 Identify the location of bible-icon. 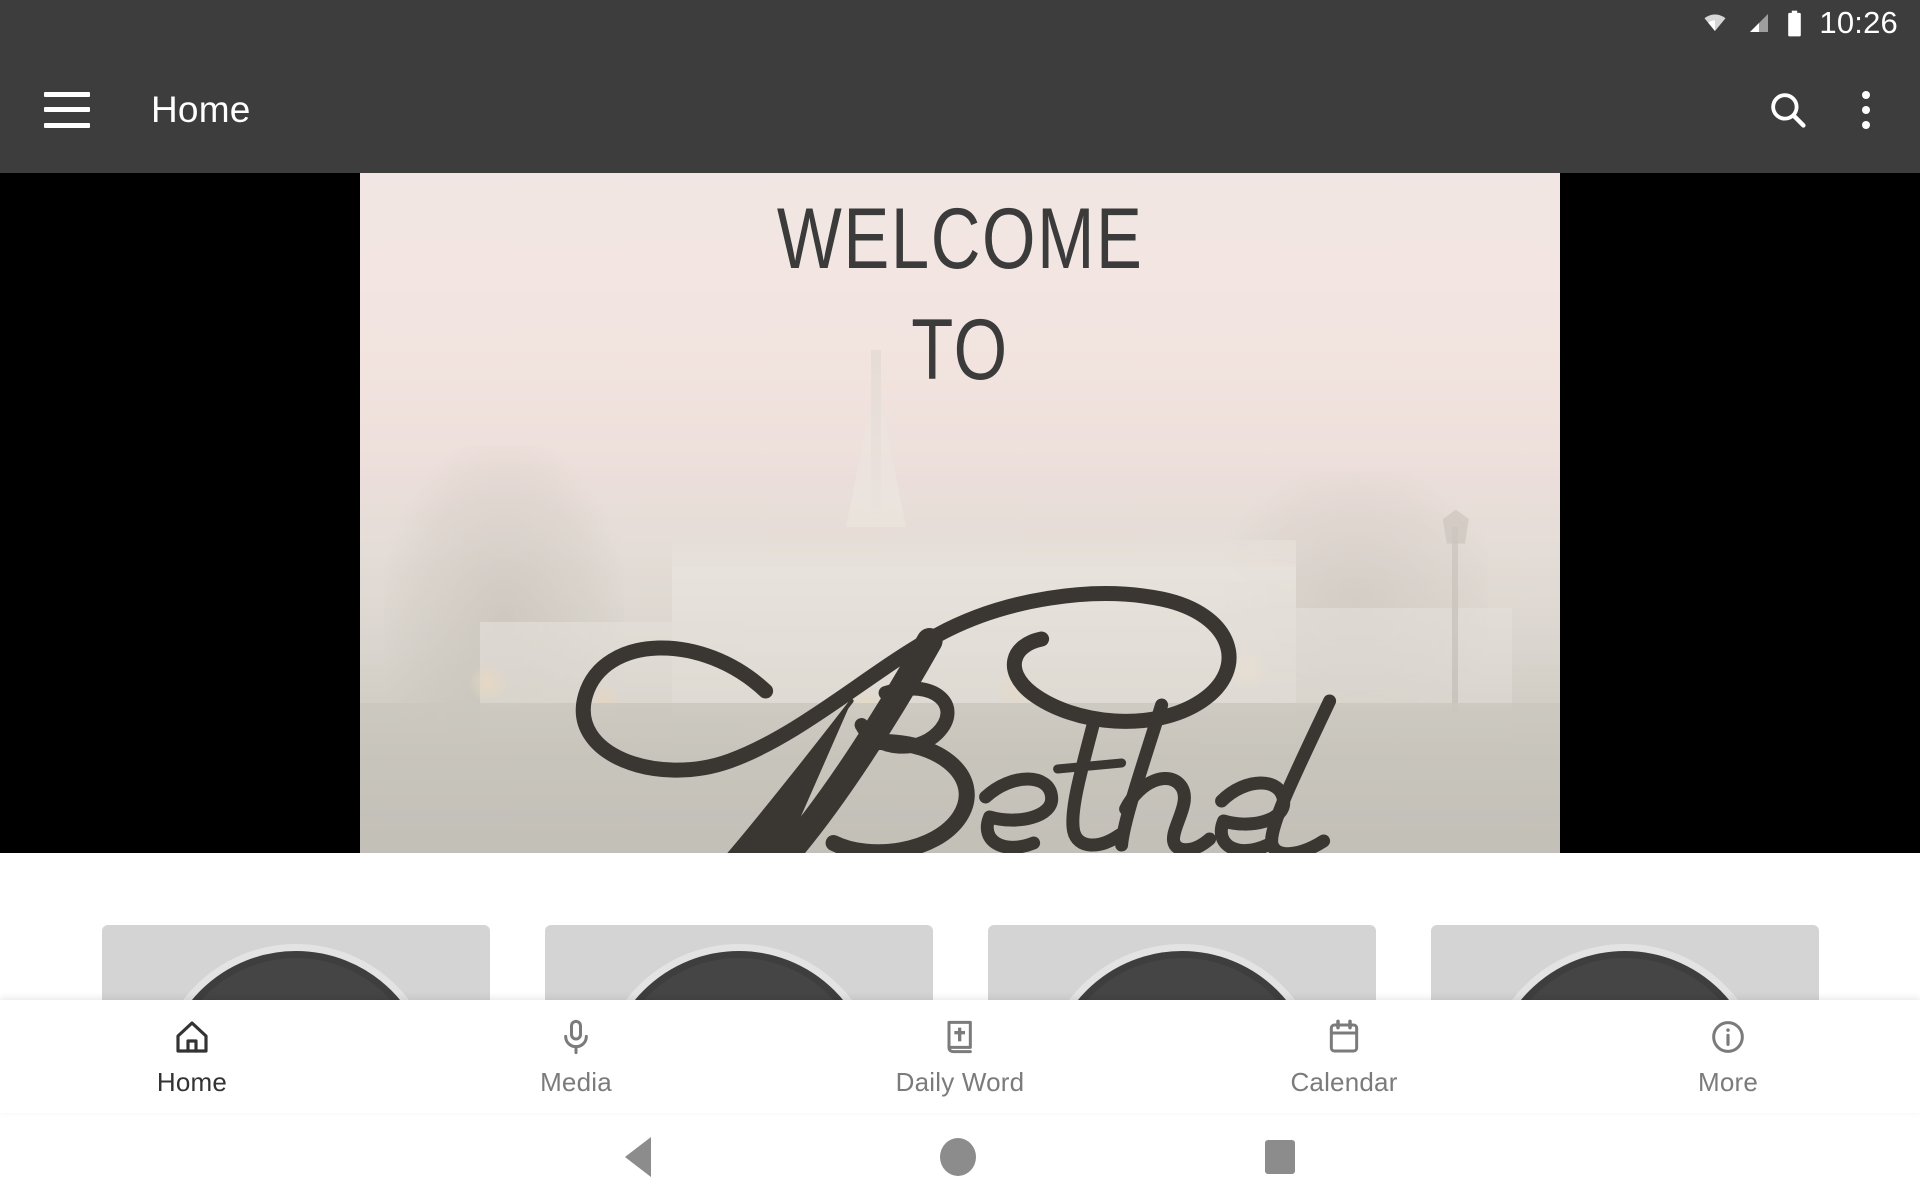
(960, 1037).